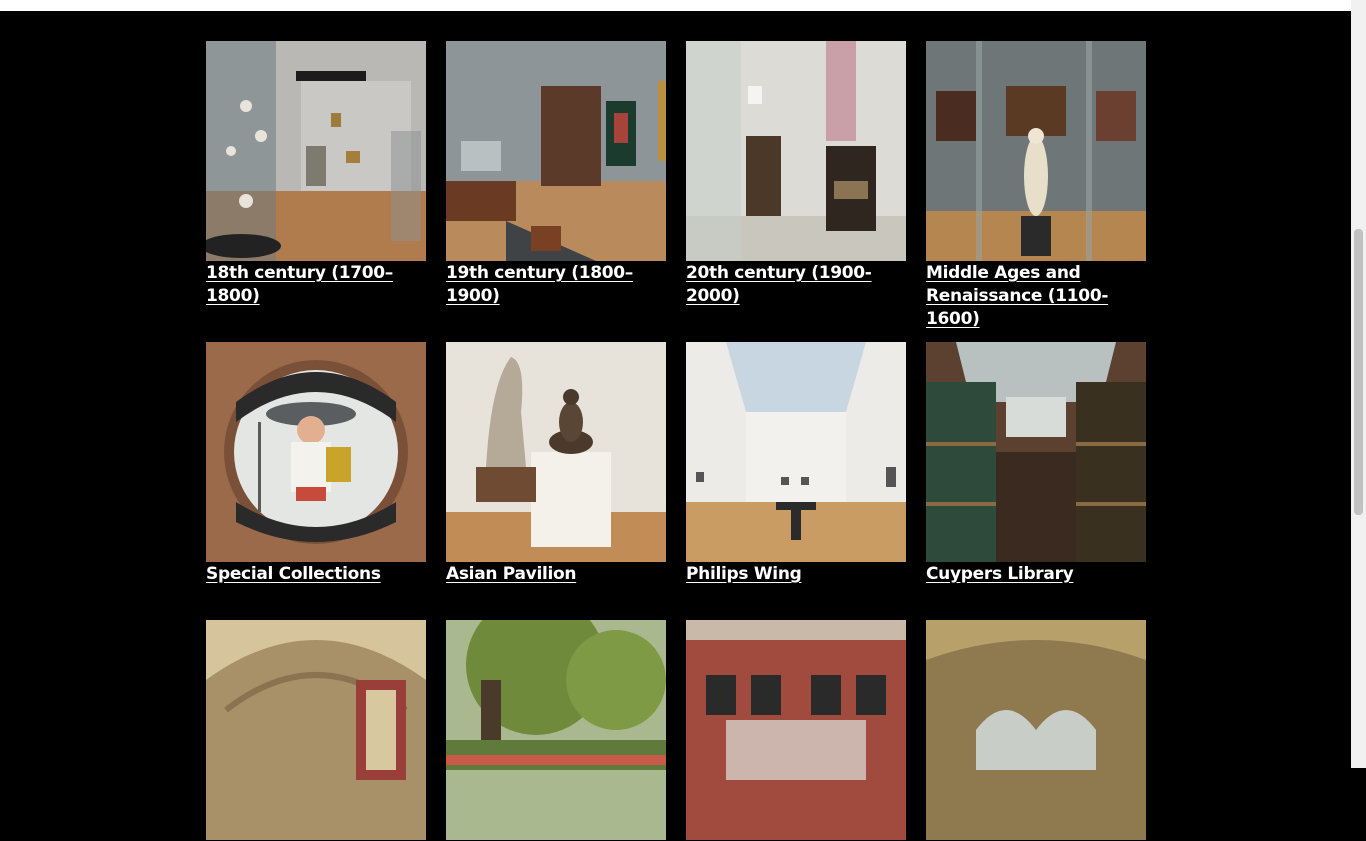  Describe the element at coordinates (779, 284) in the screenshot. I see `card-label: 20th century (1900-2000)` at that location.